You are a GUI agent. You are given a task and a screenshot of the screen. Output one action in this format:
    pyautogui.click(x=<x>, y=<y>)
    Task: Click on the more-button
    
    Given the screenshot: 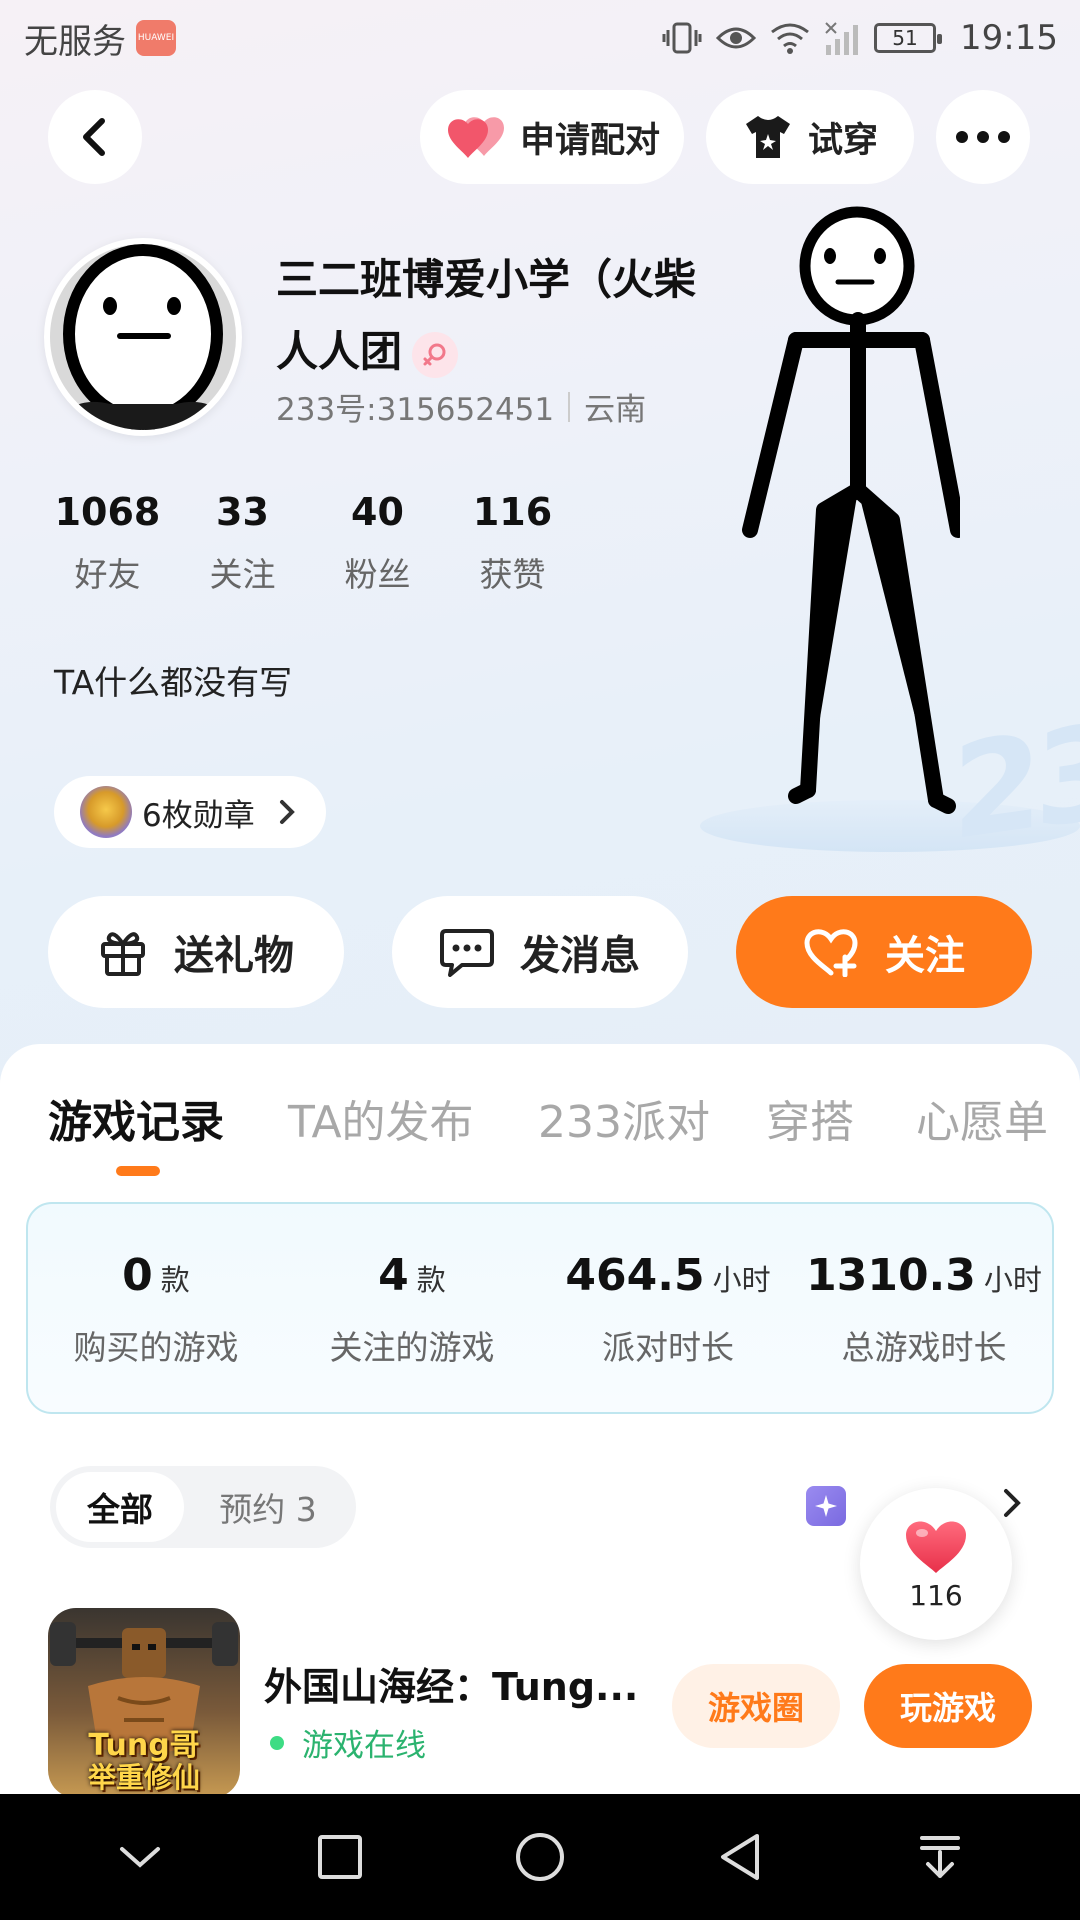 What is the action you would take?
    pyautogui.click(x=983, y=137)
    